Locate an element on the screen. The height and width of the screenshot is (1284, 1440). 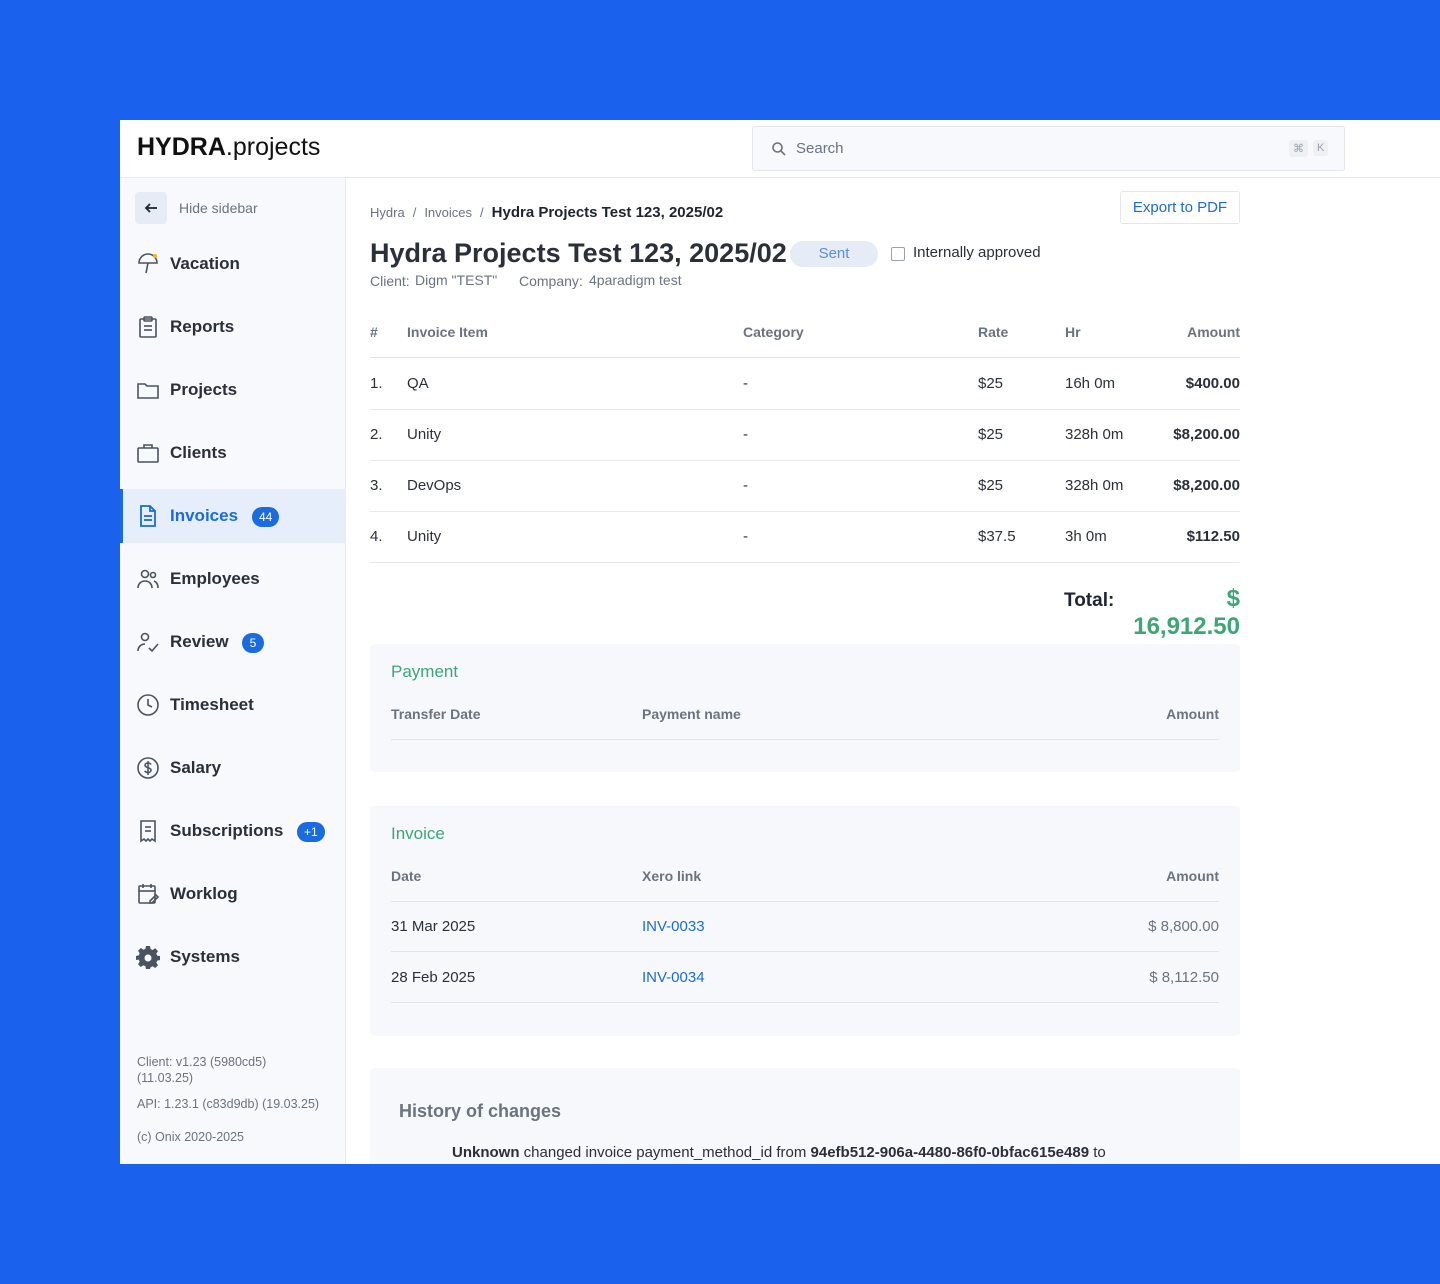
top-bar: HYDRA.projects Search ⌘ K is located at coordinates (780, 149).